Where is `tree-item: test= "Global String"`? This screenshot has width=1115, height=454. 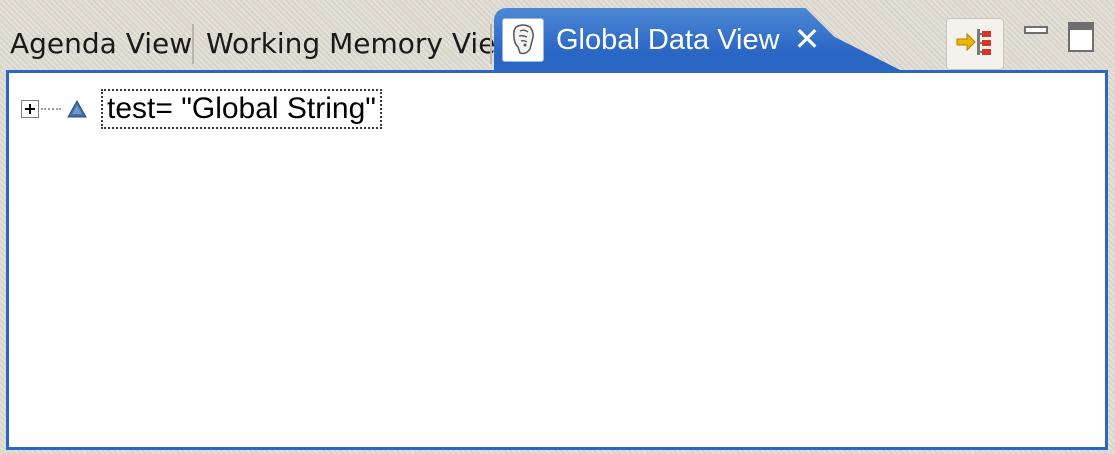
tree-item: test= "Global String" is located at coordinates (201, 109).